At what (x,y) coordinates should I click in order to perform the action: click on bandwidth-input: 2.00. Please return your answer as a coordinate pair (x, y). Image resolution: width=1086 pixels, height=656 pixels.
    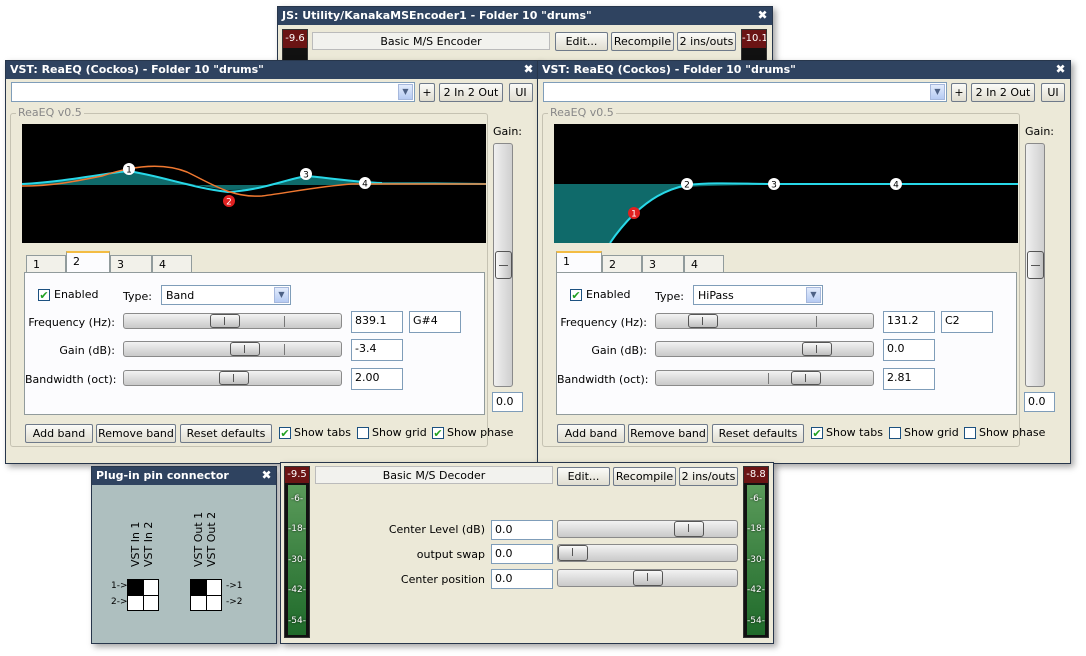
    Looking at the image, I should click on (377, 379).